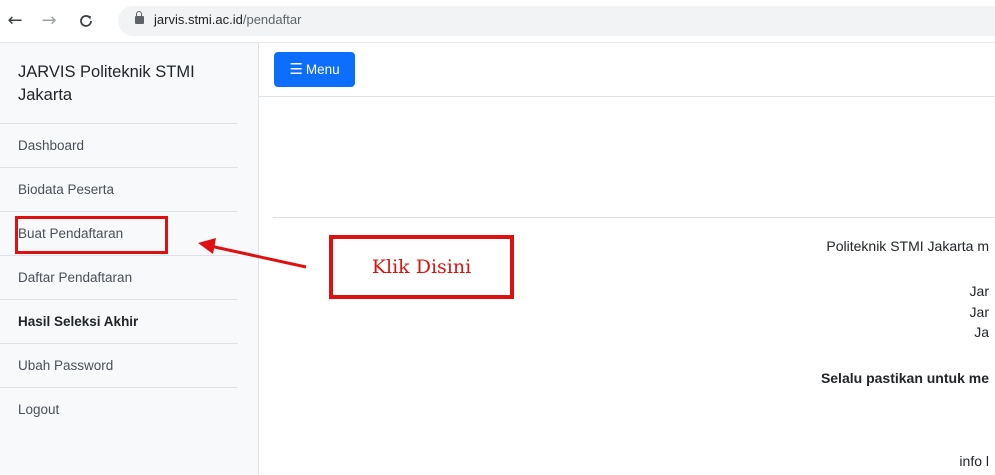 This screenshot has height=475, width=995. What do you see at coordinates (627, 70) in the screenshot?
I see `top-navbar: ☰ Menu` at bounding box center [627, 70].